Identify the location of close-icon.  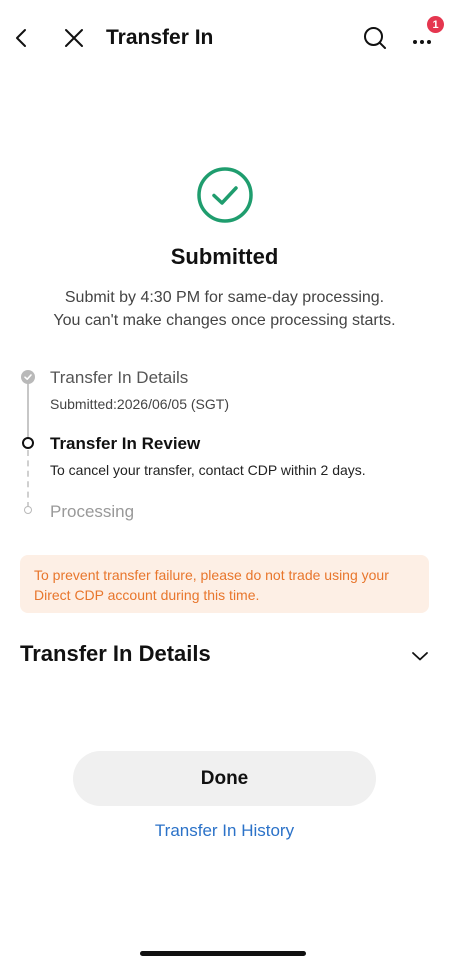
(74, 38).